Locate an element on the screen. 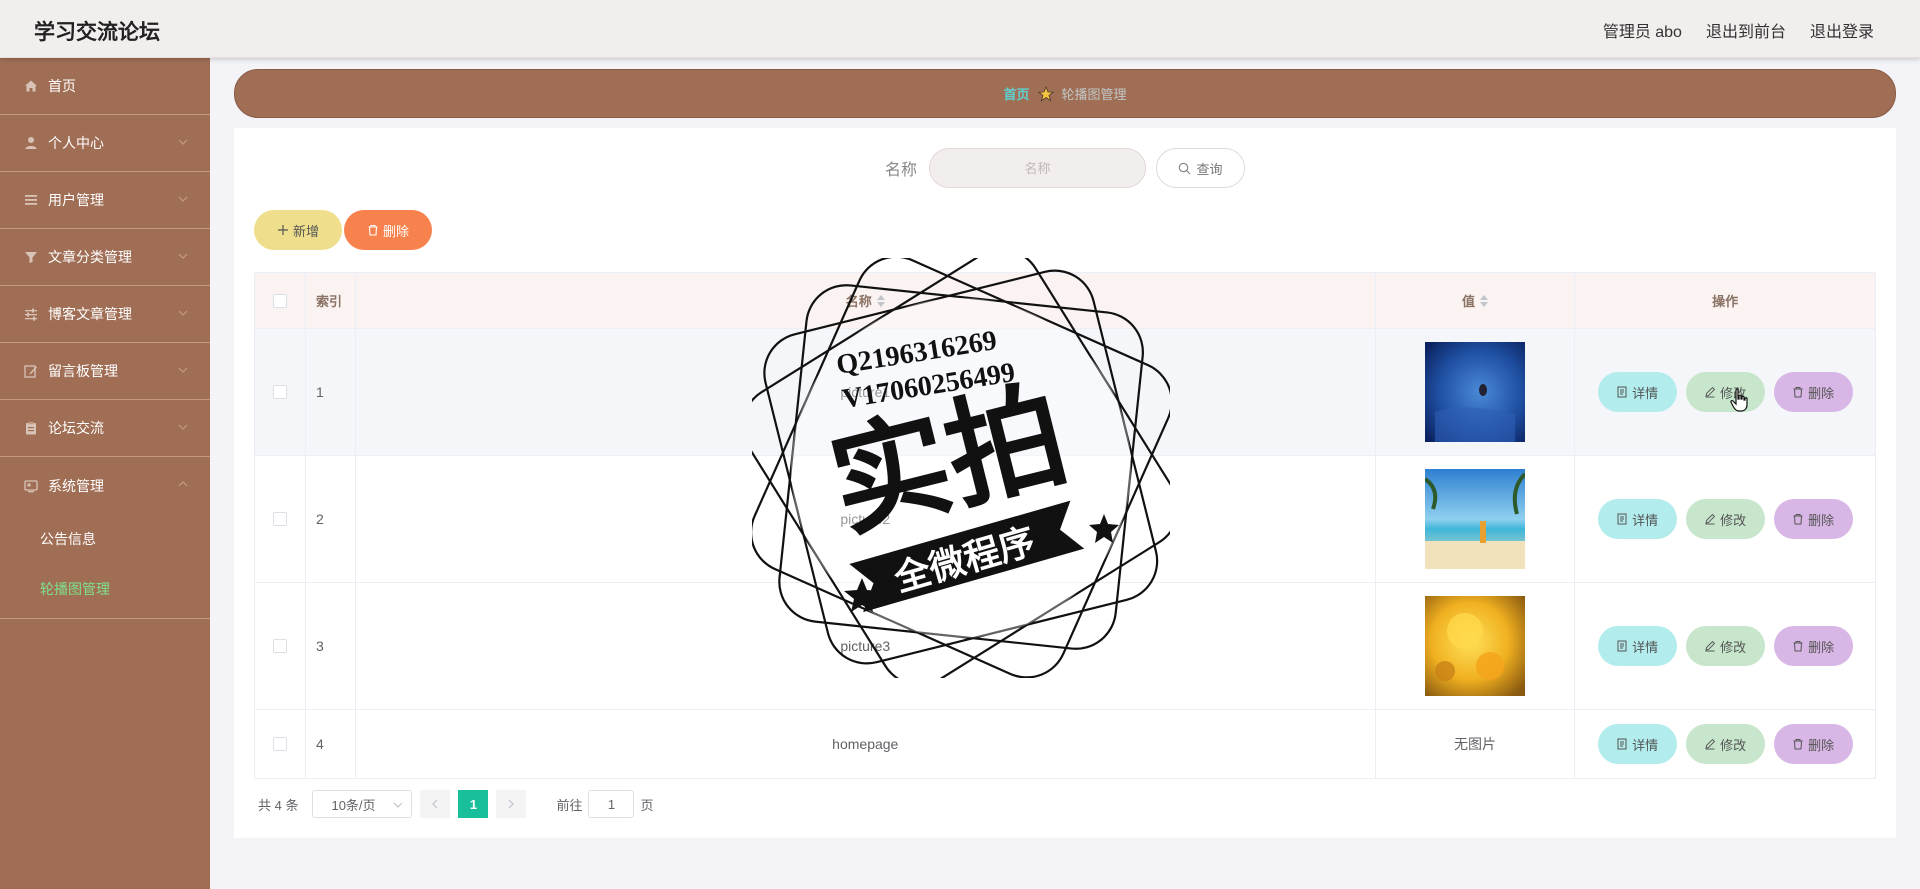  pencil-icon is located at coordinates (1710, 392).